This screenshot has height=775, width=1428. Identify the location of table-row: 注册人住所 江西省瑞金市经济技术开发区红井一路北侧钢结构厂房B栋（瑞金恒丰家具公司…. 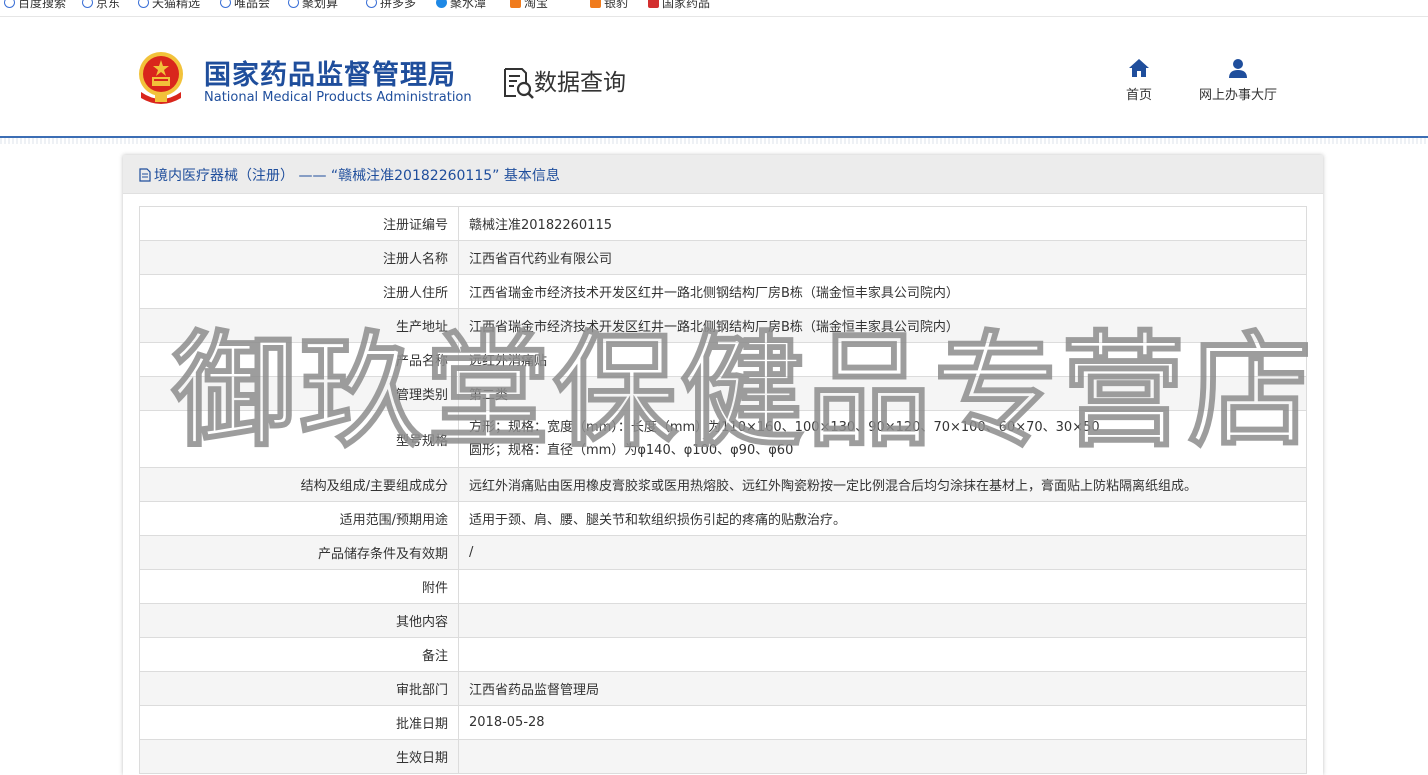
(723, 291).